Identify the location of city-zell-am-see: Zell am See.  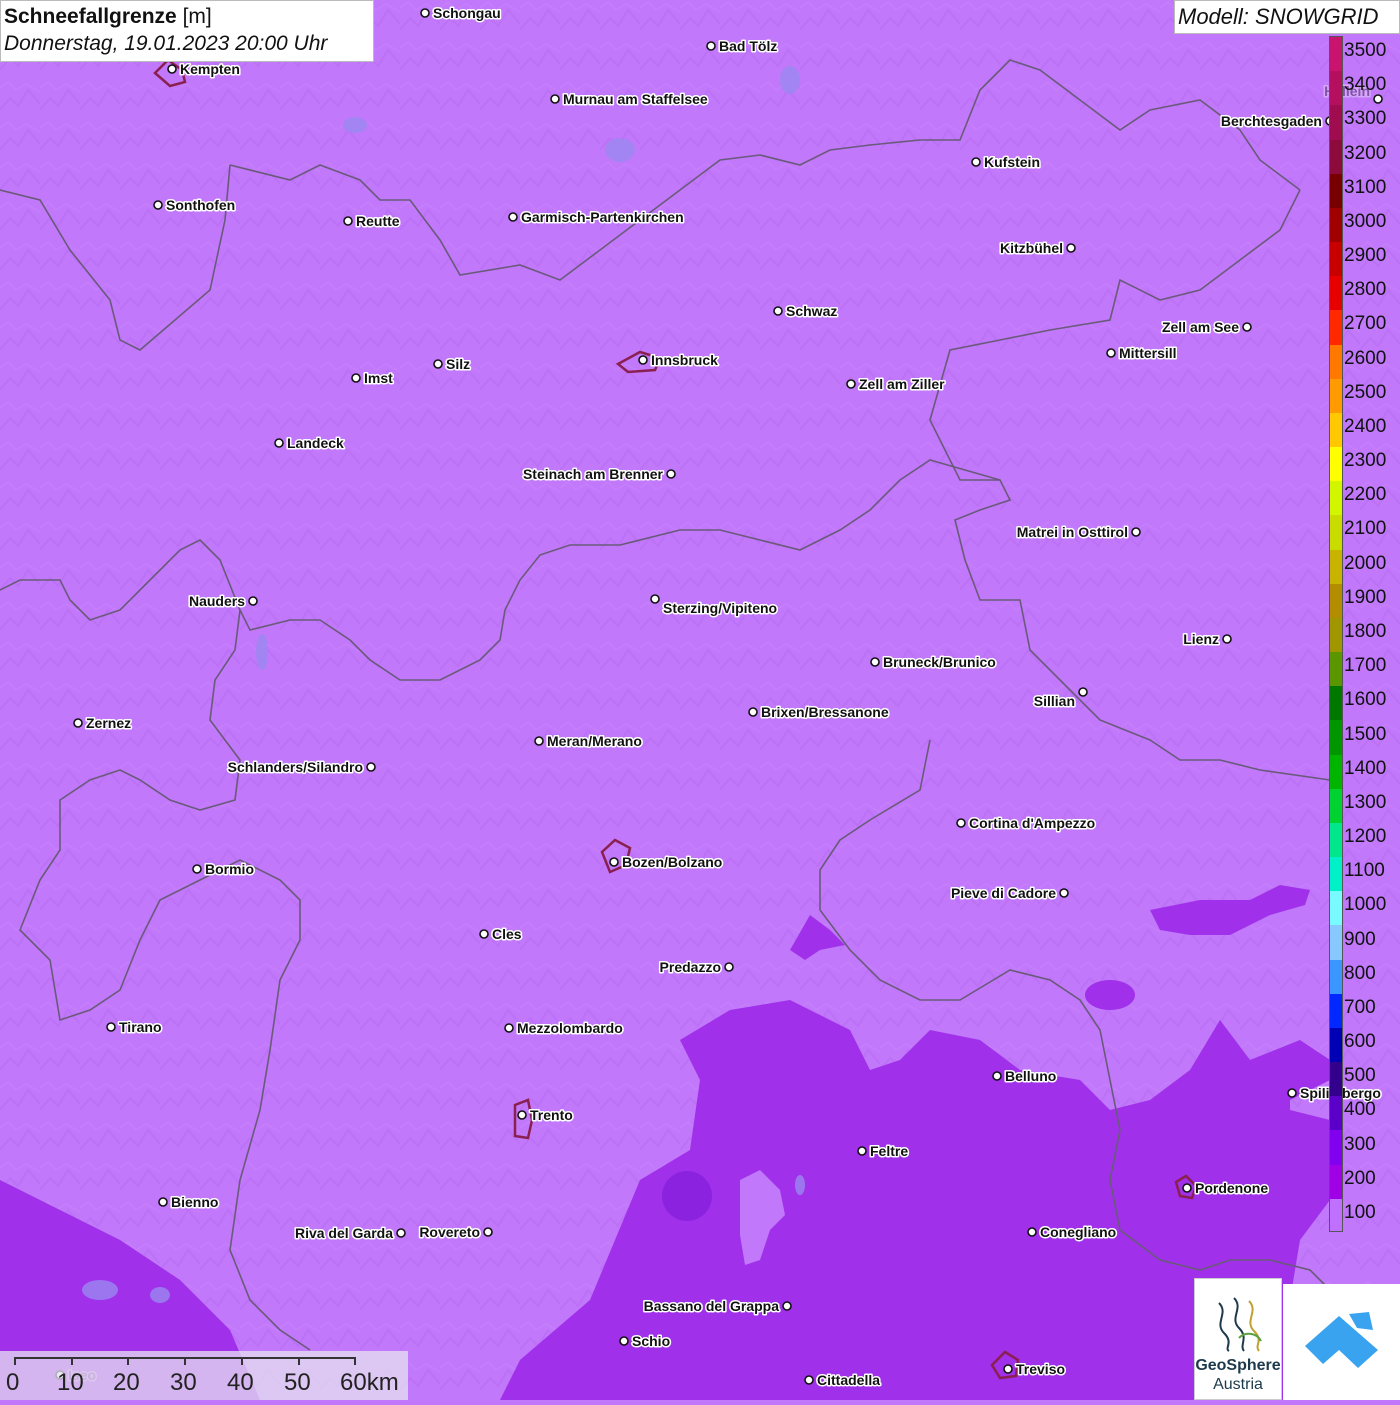
(1206, 327).